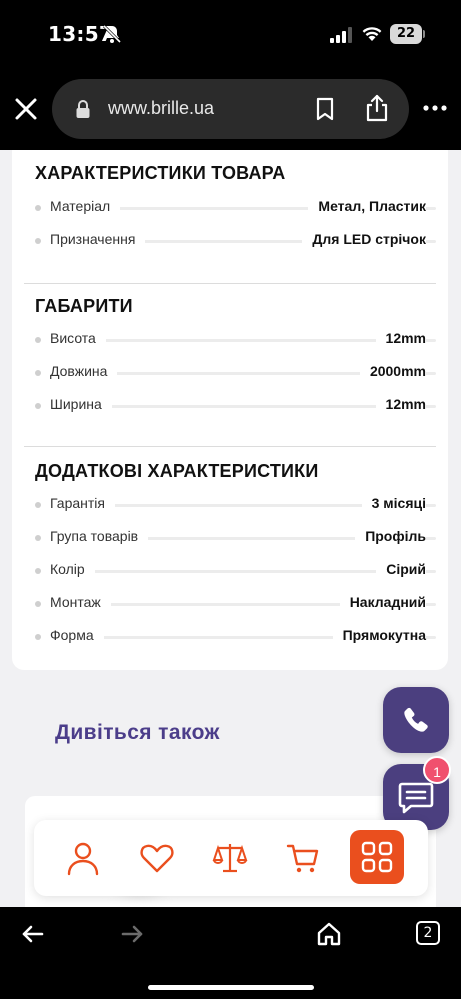 The width and height of the screenshot is (461, 999). What do you see at coordinates (99, 536) in the screenshot?
I see `spec-label: Група товарів` at bounding box center [99, 536].